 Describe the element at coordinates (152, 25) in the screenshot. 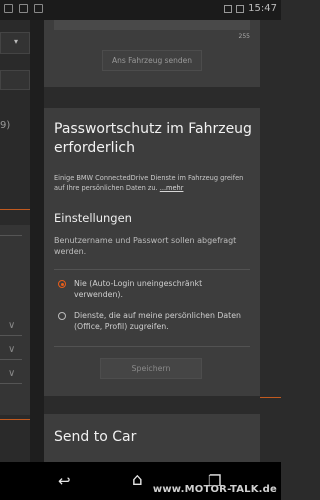

I see `message-textarea` at that location.